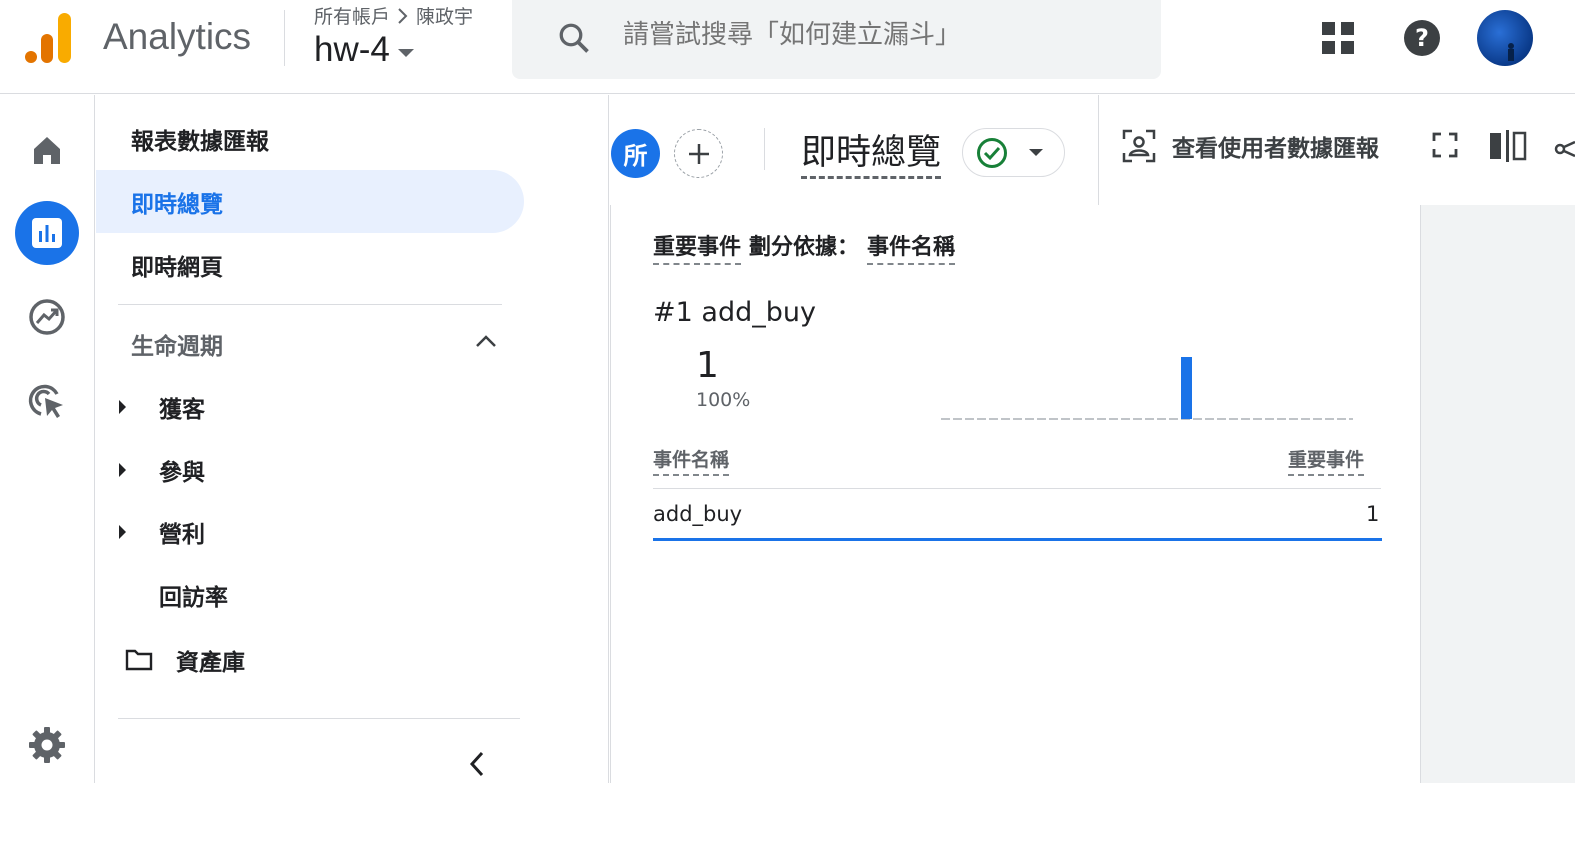  I want to click on search-input, so click(873, 35).